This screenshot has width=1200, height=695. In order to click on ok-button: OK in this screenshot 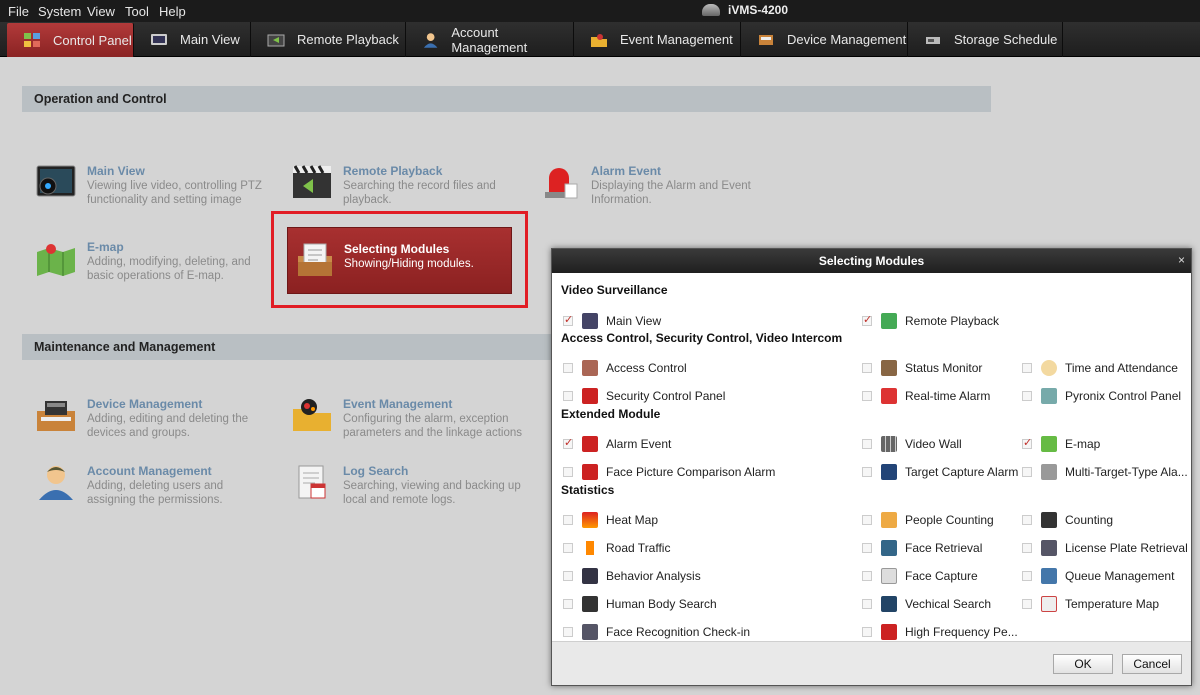, I will do `click(1083, 664)`.